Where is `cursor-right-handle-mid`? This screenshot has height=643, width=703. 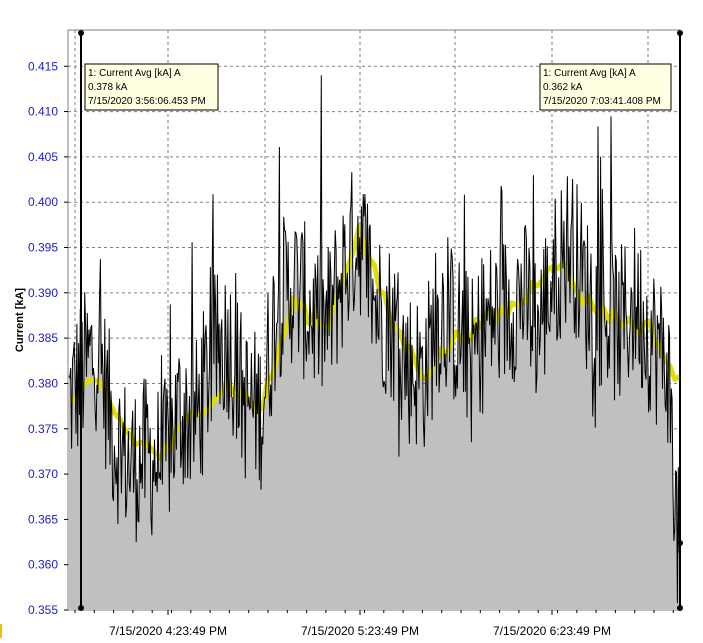
cursor-right-handle-mid is located at coordinates (680, 543).